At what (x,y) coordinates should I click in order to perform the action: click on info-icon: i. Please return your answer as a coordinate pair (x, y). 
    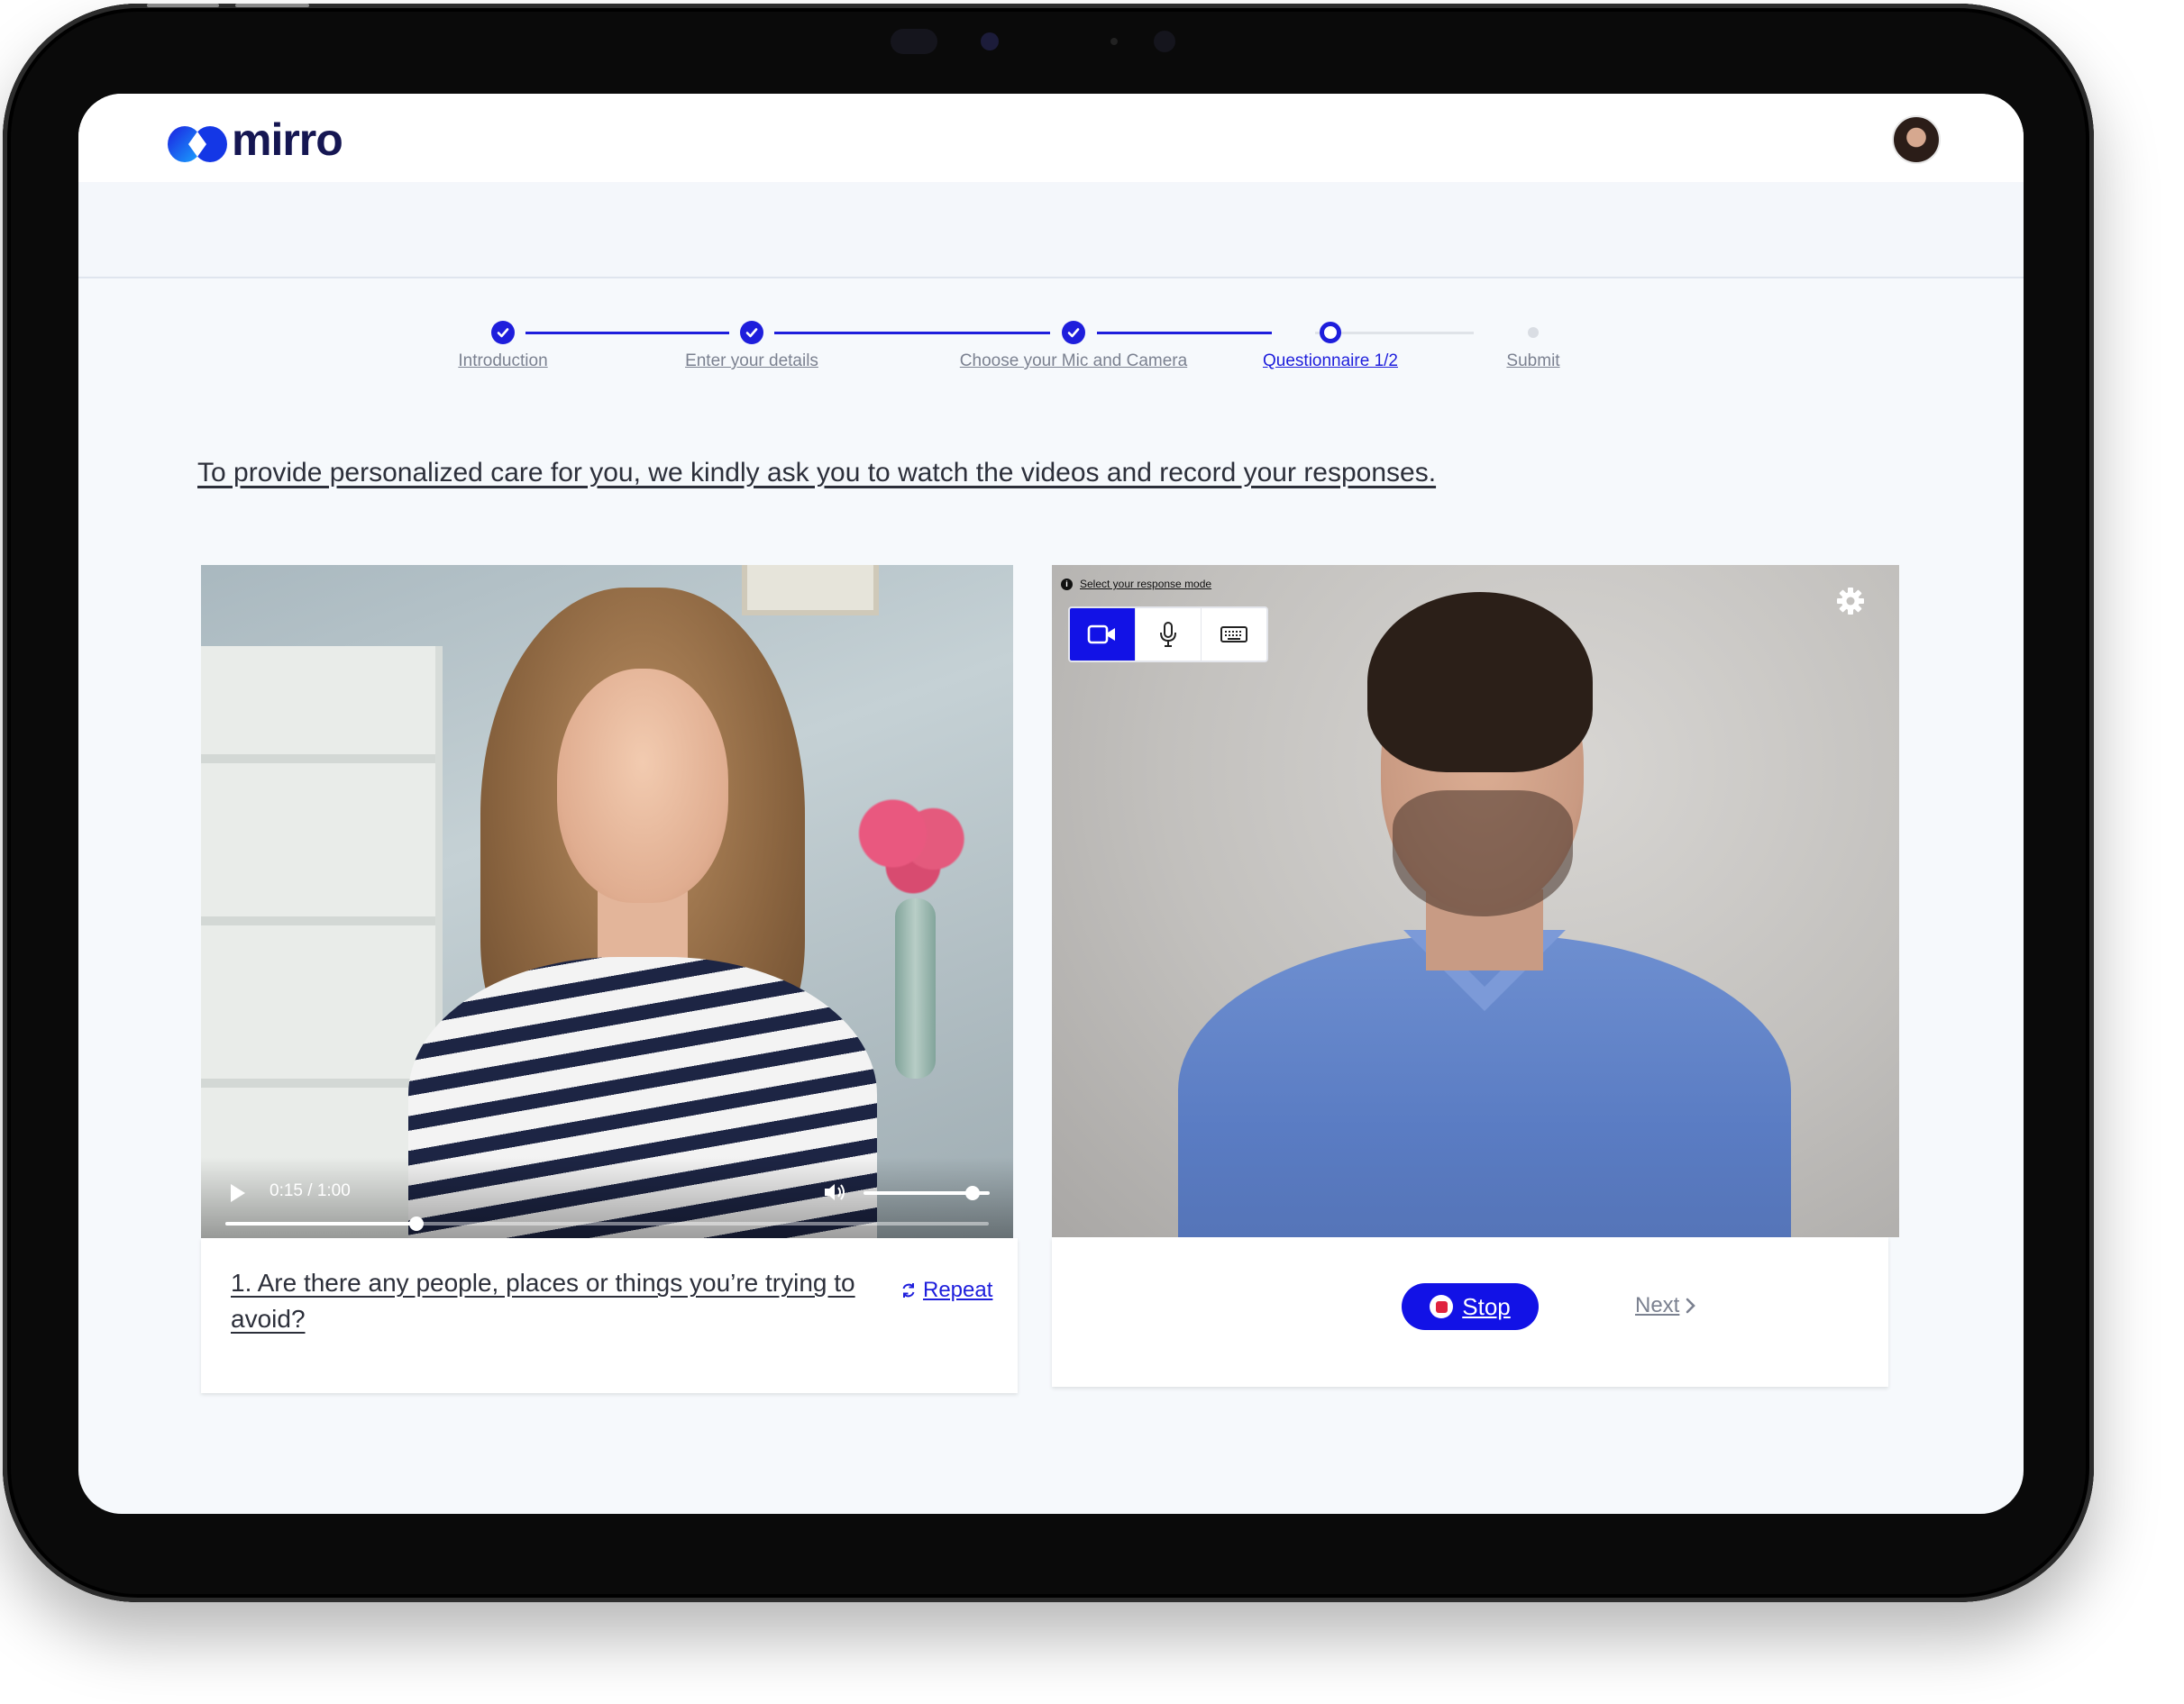
    Looking at the image, I should click on (1067, 584).